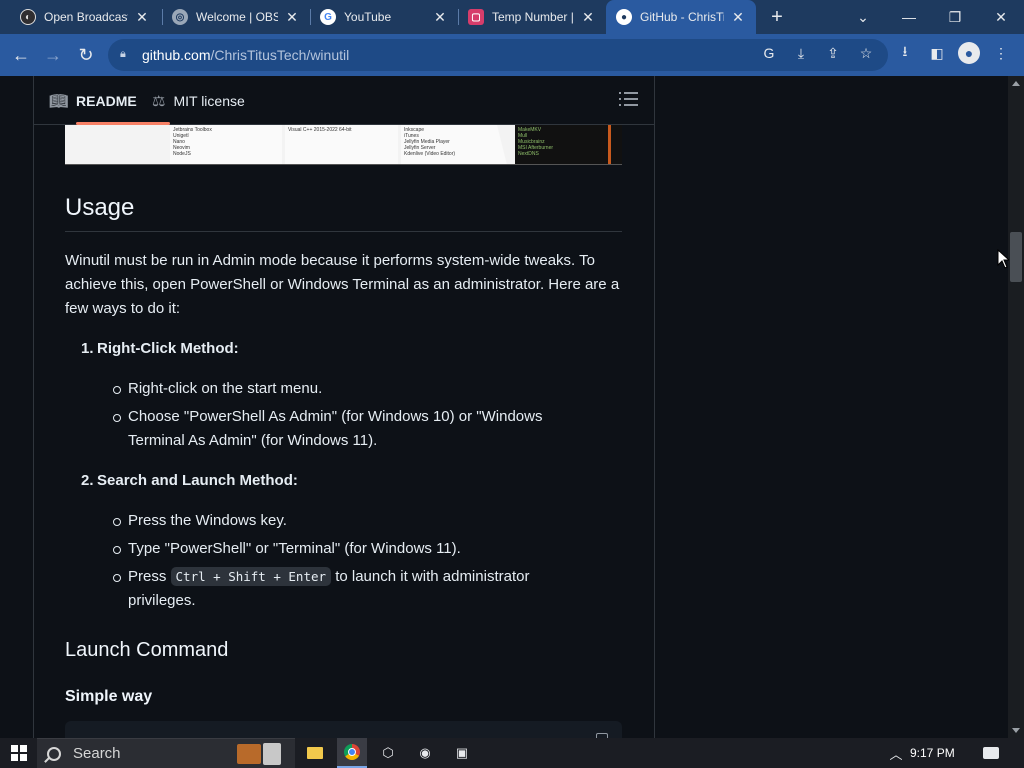 This screenshot has height=768, width=1024. I want to click on search-icon, so click(54, 753).